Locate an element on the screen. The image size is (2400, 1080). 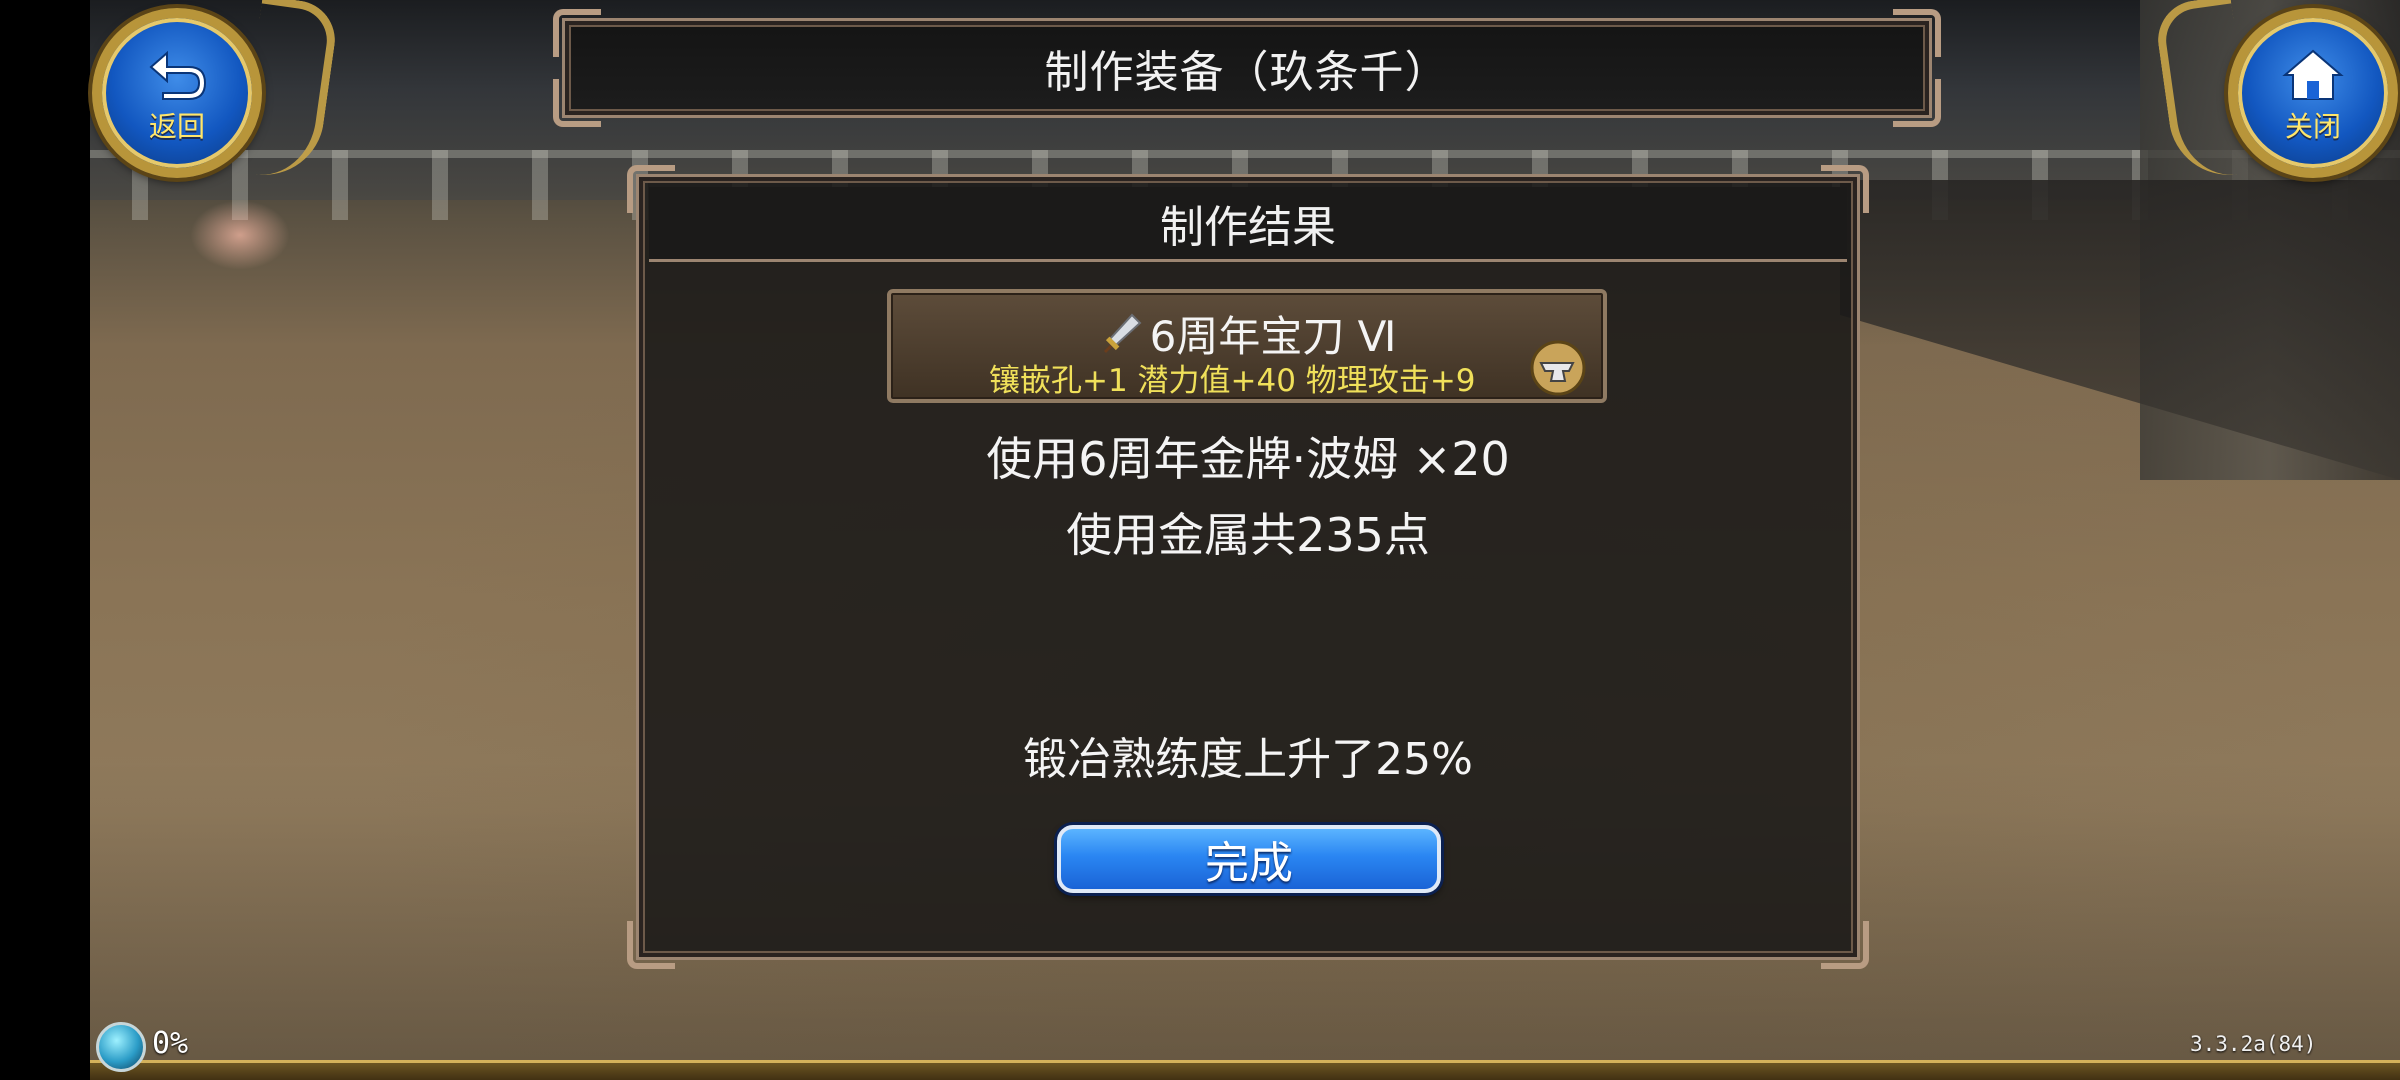
medal-used-text: 使用6周年金牌·波姆 ×20 is located at coordinates (1248, 459).